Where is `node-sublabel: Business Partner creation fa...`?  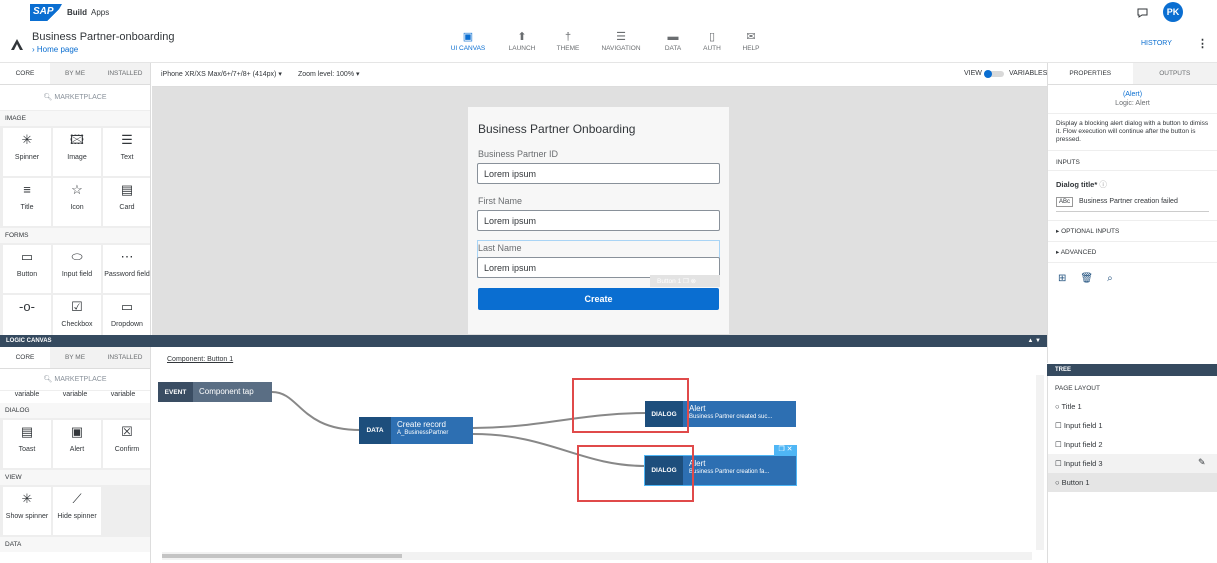 node-sublabel: Business Partner creation fa... is located at coordinates (729, 472).